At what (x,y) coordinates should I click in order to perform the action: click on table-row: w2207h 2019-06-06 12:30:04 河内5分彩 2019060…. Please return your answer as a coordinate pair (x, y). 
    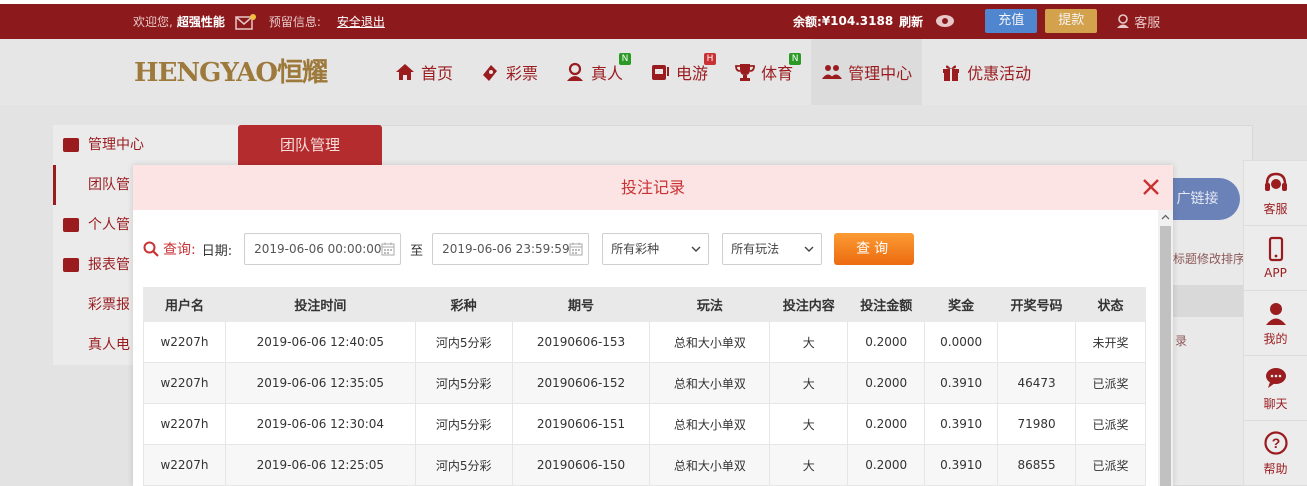
    Looking at the image, I should click on (644, 424).